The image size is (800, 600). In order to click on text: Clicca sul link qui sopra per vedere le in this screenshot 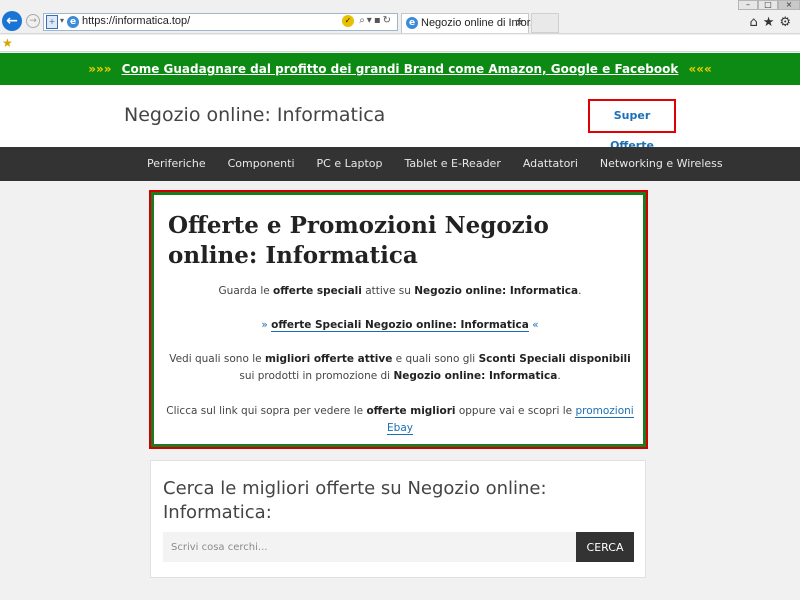, I will do `click(266, 411)`.